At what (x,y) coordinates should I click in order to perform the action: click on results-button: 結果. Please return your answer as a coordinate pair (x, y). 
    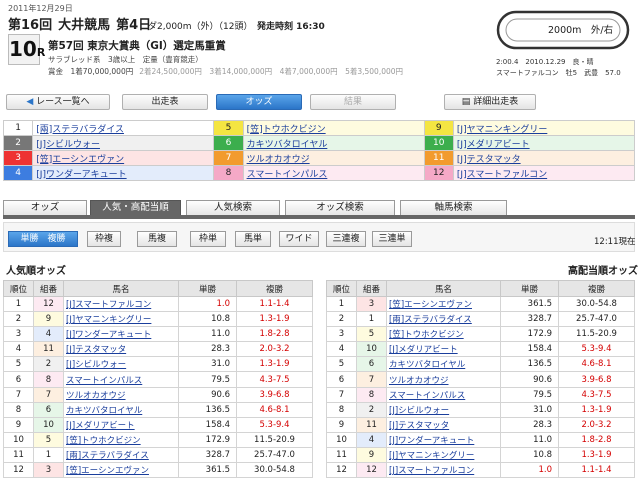
    Looking at the image, I should click on (353, 102).